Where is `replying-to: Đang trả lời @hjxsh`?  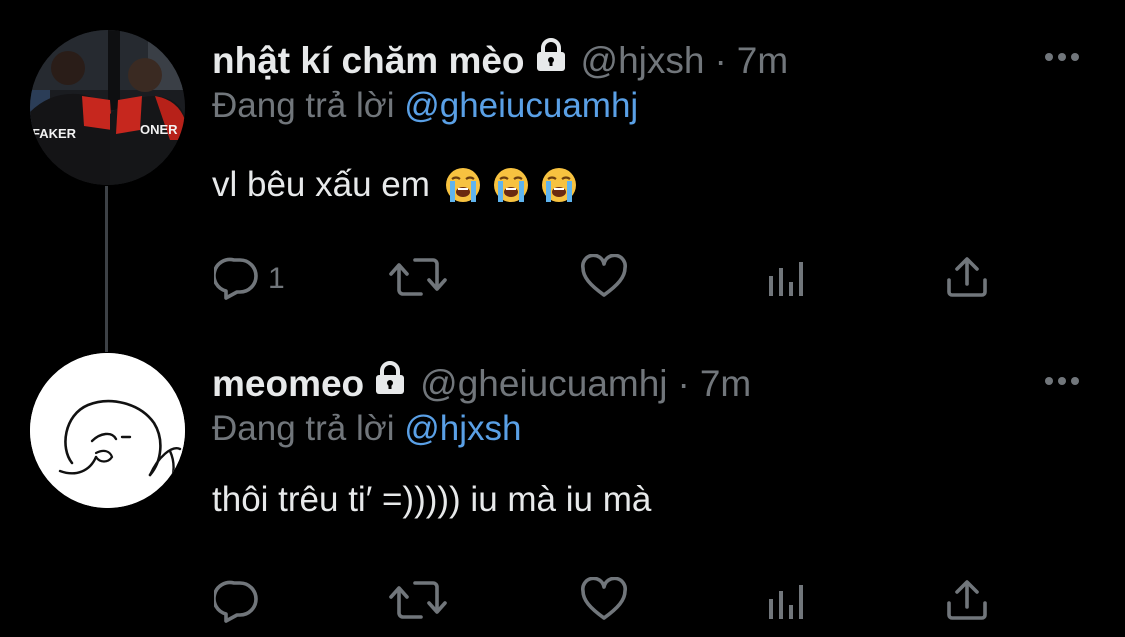
replying-to: Đang trả lời @hjxsh is located at coordinates (366, 432).